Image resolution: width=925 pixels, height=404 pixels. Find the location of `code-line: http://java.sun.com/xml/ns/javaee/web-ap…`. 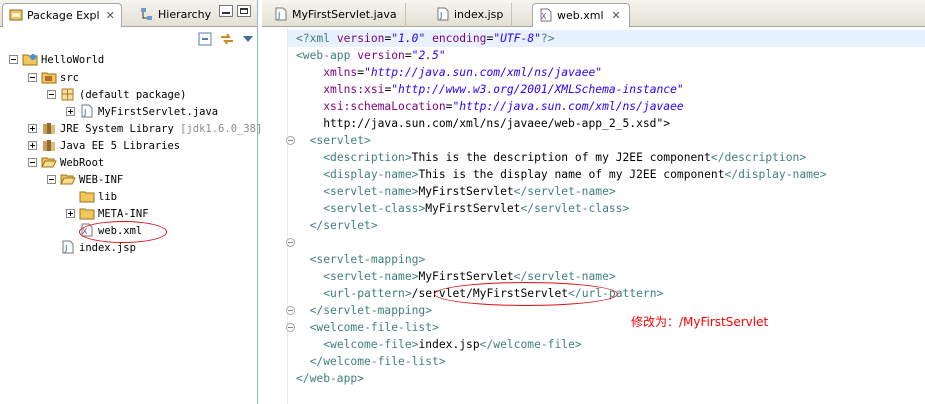

code-line: http://java.sun.com/xml/ns/javaee/web-ap… is located at coordinates (483, 123).